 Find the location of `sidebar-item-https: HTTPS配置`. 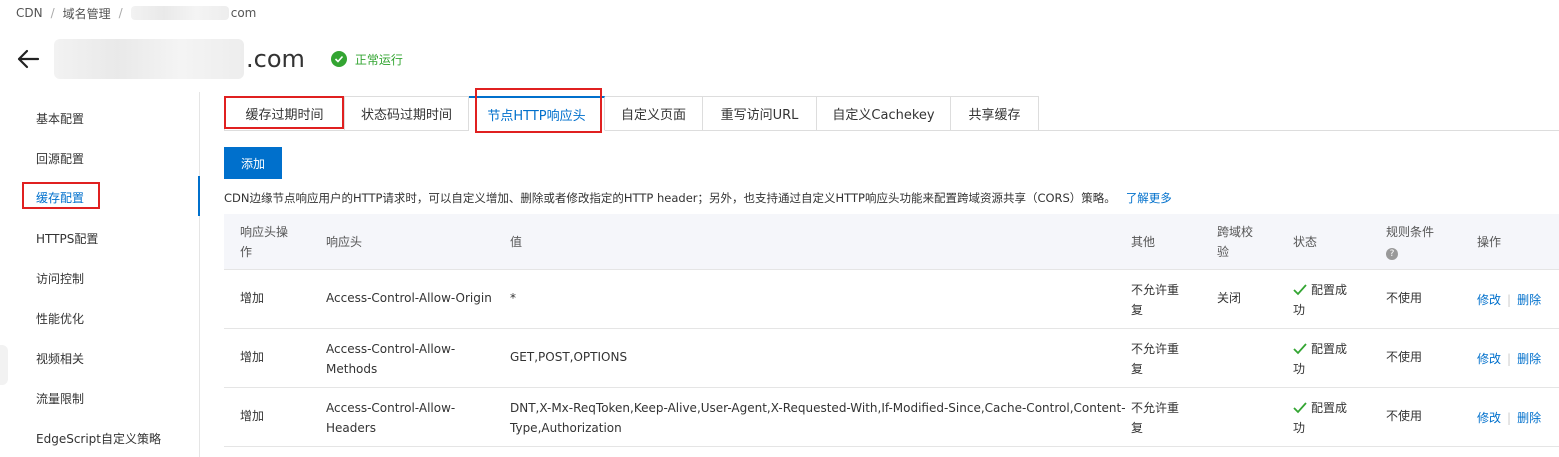

sidebar-item-https: HTTPS配置 is located at coordinates (67, 238).